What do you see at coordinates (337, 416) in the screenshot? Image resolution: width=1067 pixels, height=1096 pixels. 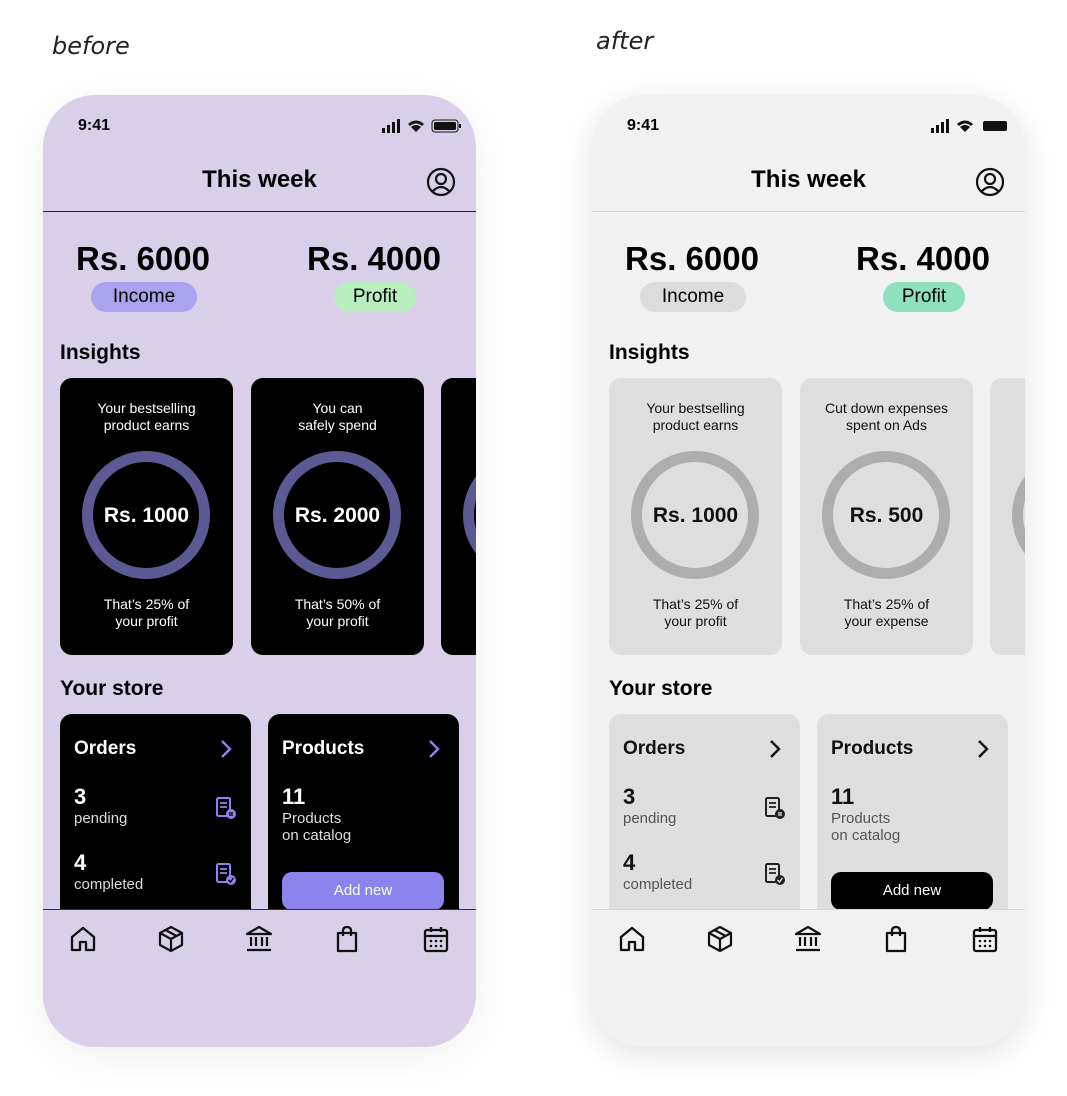 I see `insight-heading: You can safely spend` at bounding box center [337, 416].